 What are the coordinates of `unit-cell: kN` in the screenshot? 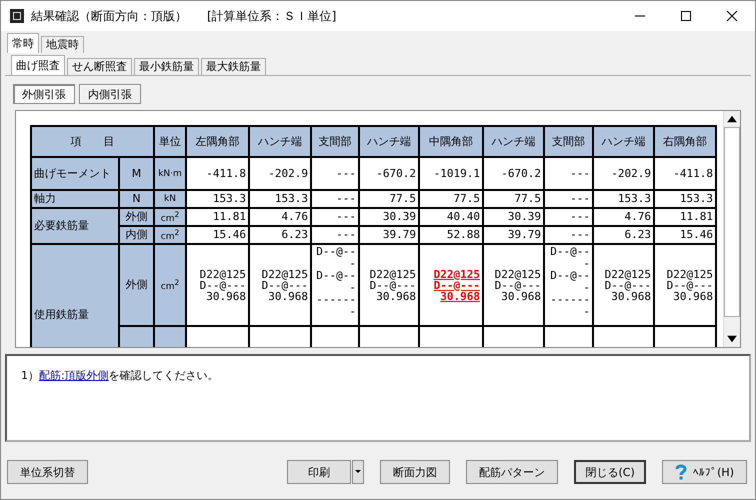 It's located at (170, 199).